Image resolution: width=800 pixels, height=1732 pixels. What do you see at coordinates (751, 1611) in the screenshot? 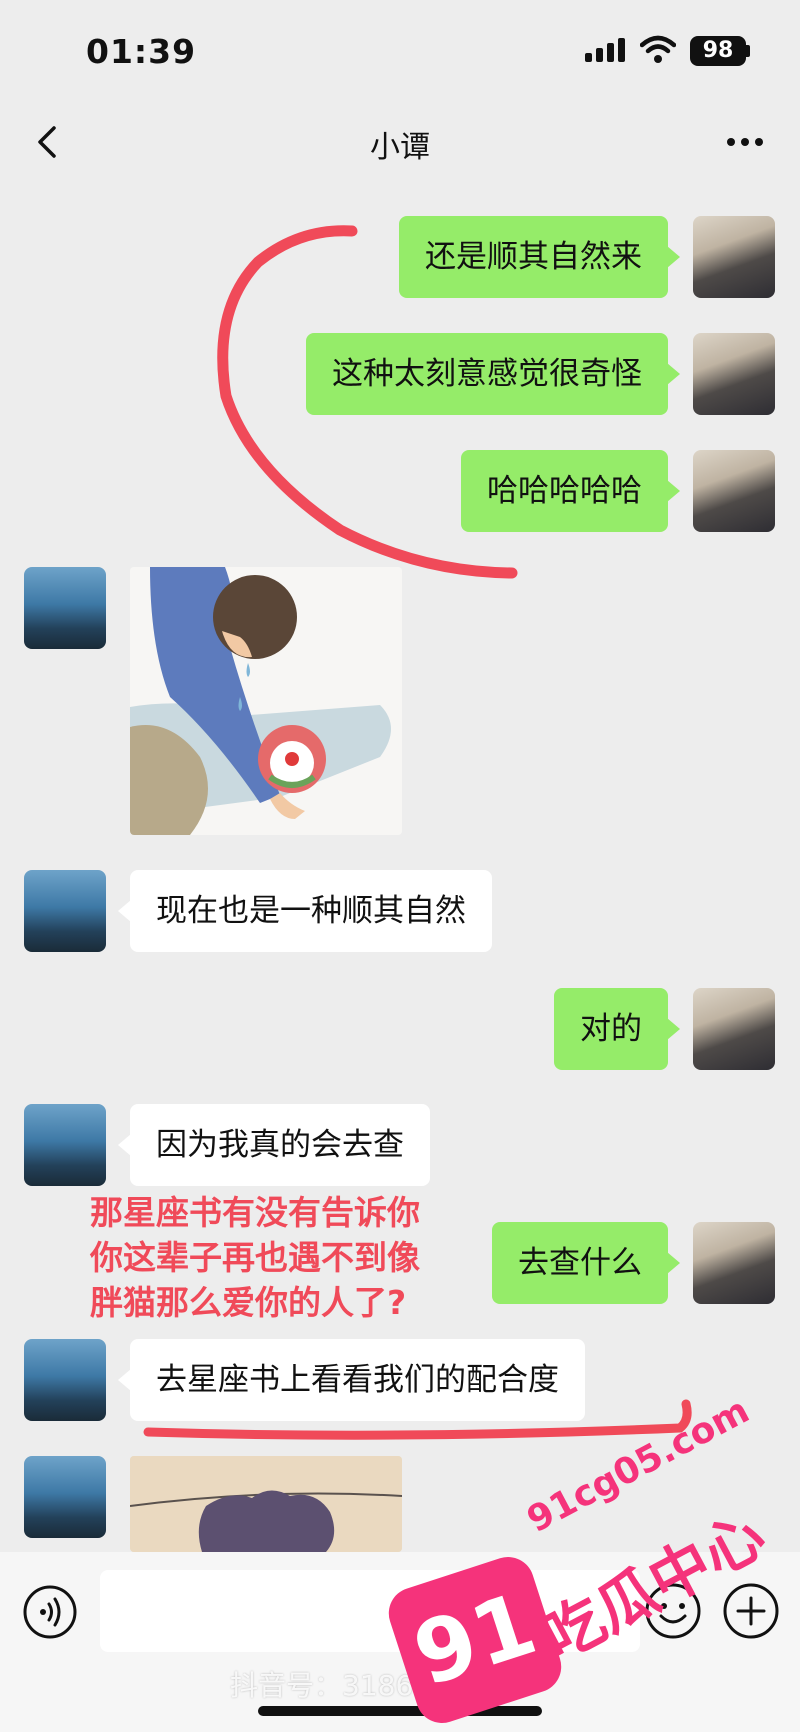
I see `plus-icon` at bounding box center [751, 1611].